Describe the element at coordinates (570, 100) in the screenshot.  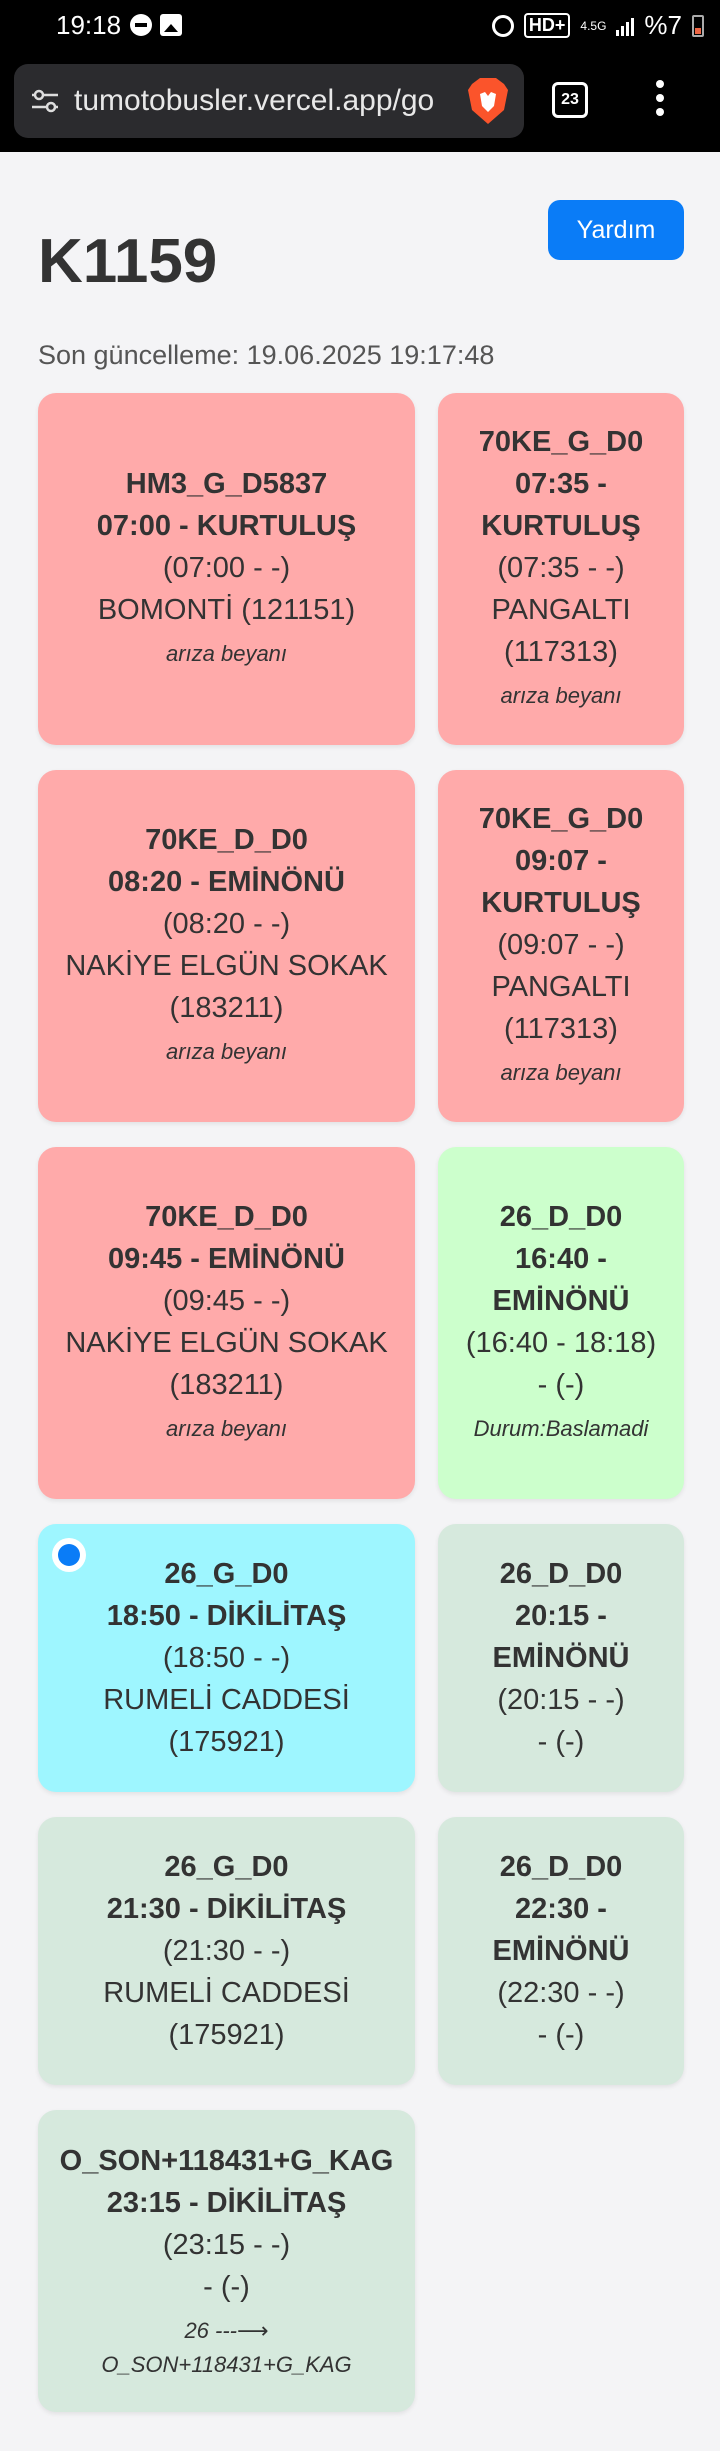
I see `tab-switcher-button: 23` at that location.